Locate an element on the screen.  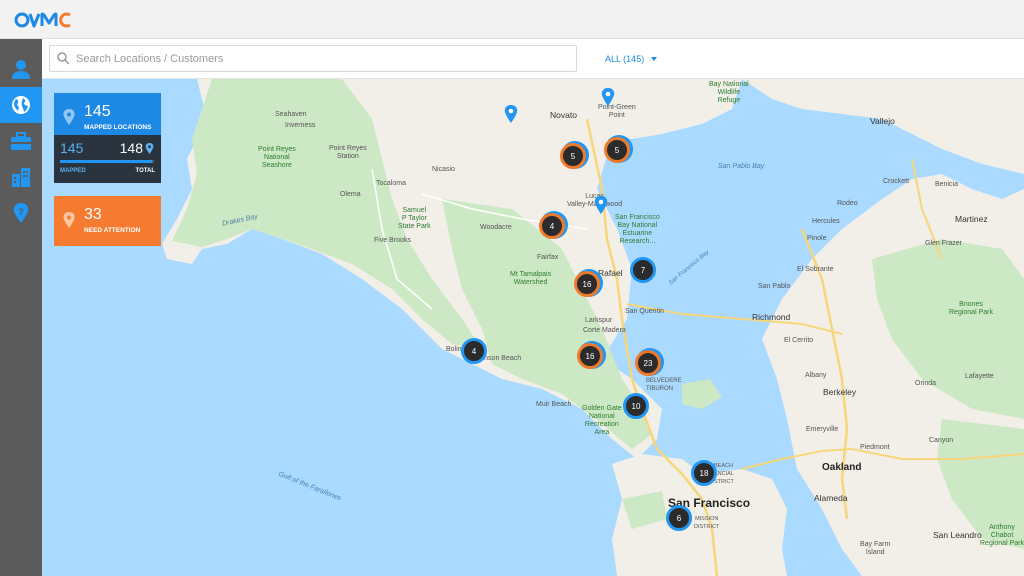
map-label-pinole: Pinole is located at coordinates (817, 238).